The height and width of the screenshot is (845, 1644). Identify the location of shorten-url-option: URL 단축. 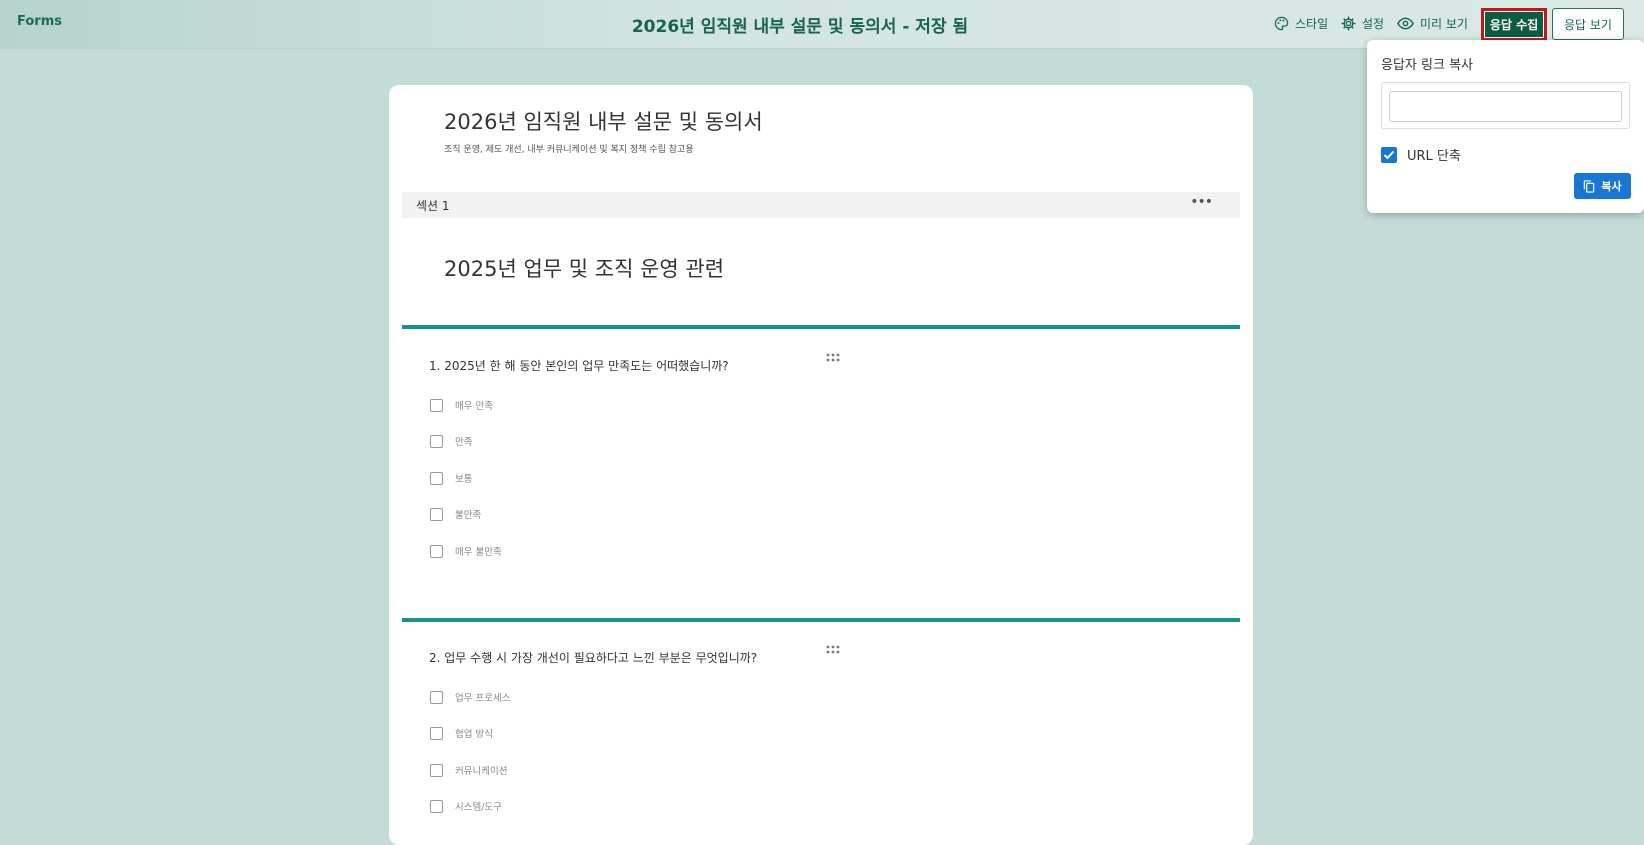
(1421, 154).